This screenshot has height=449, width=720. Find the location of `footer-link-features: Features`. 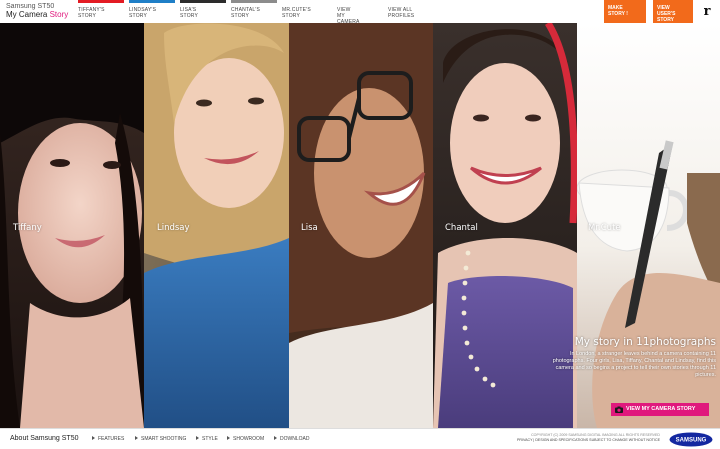

footer-link-features: Features is located at coordinates (108, 439).